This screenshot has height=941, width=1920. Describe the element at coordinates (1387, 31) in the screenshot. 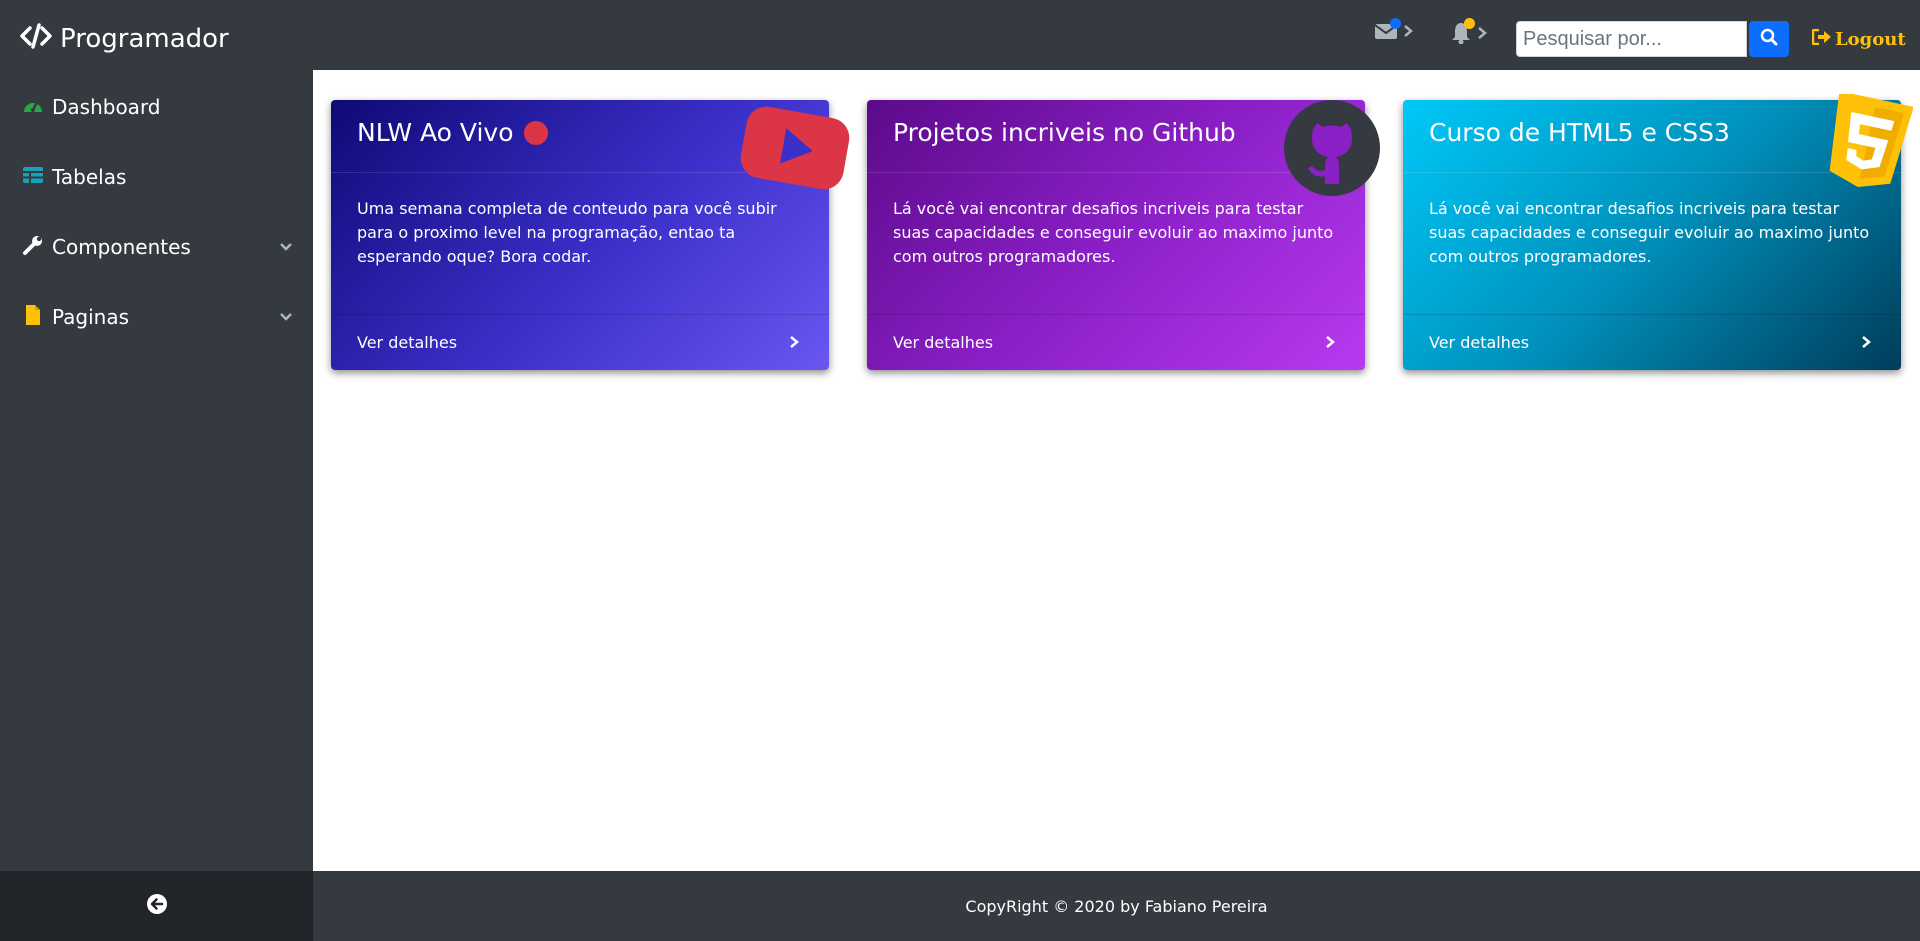

I see `envelope-icon` at that location.